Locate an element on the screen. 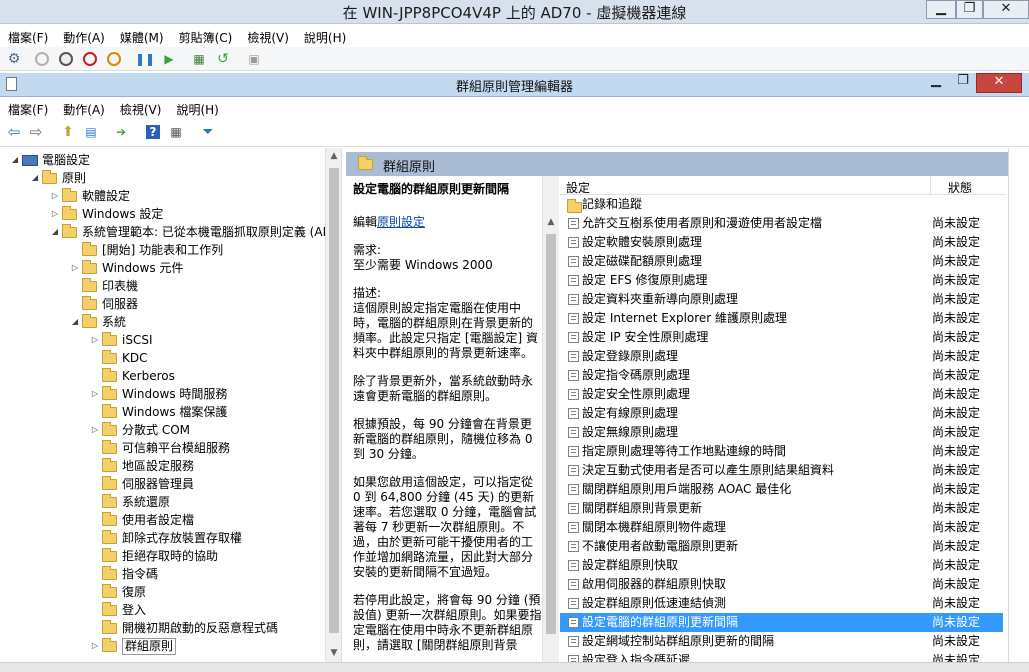 This screenshot has width=1029, height=672. policy-setting-row: 設定指令碼原則處理 尚未設定 is located at coordinates (781, 375).